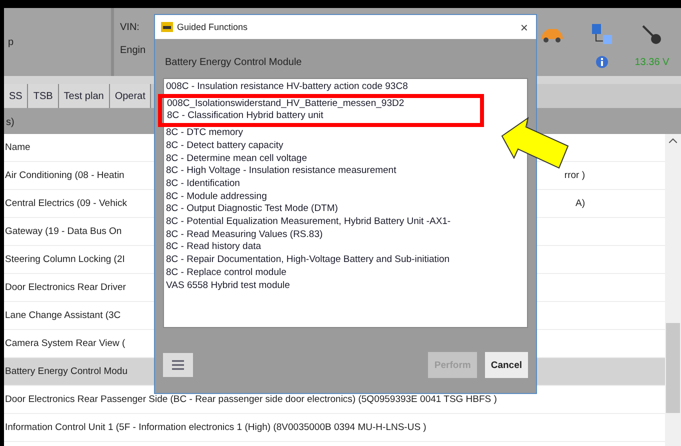  I want to click on table-cell: rror ), so click(574, 175).